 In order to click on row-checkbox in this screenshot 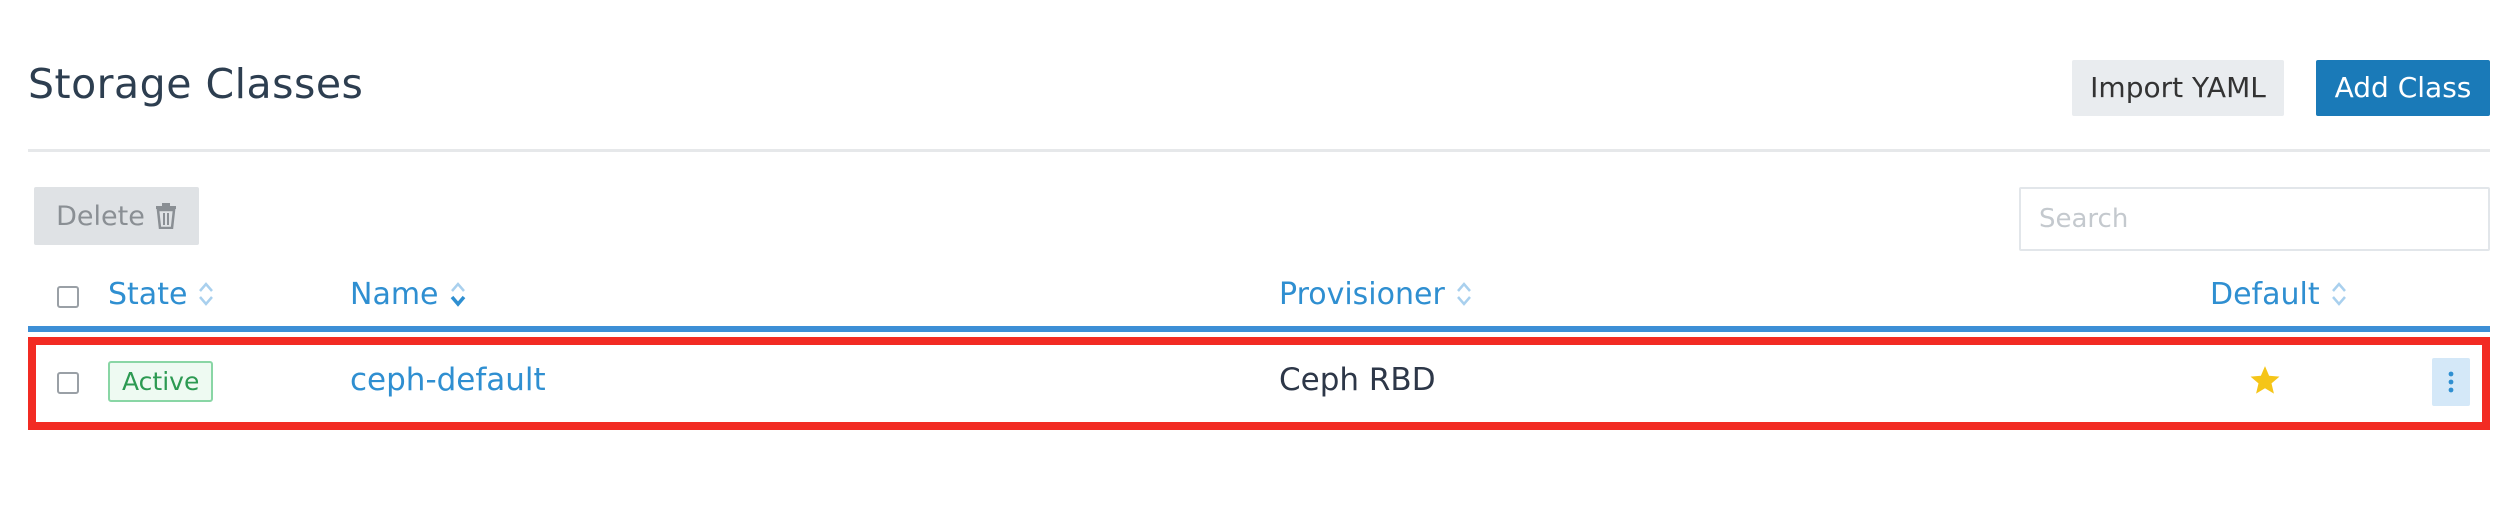, I will do `click(68, 383)`.